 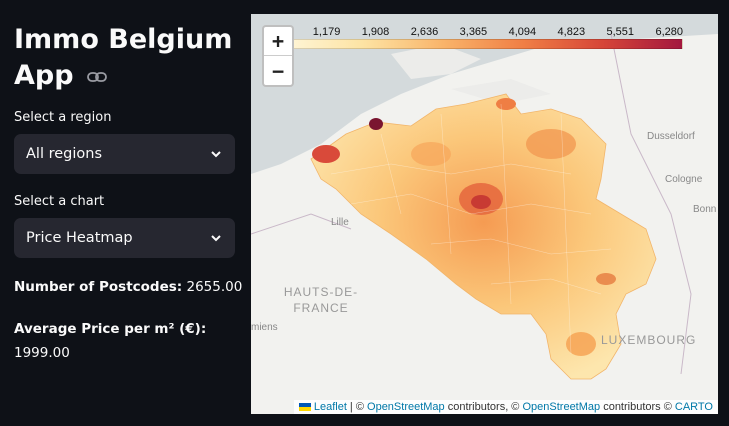 What do you see at coordinates (97, 77) in the screenshot?
I see `link-icon` at bounding box center [97, 77].